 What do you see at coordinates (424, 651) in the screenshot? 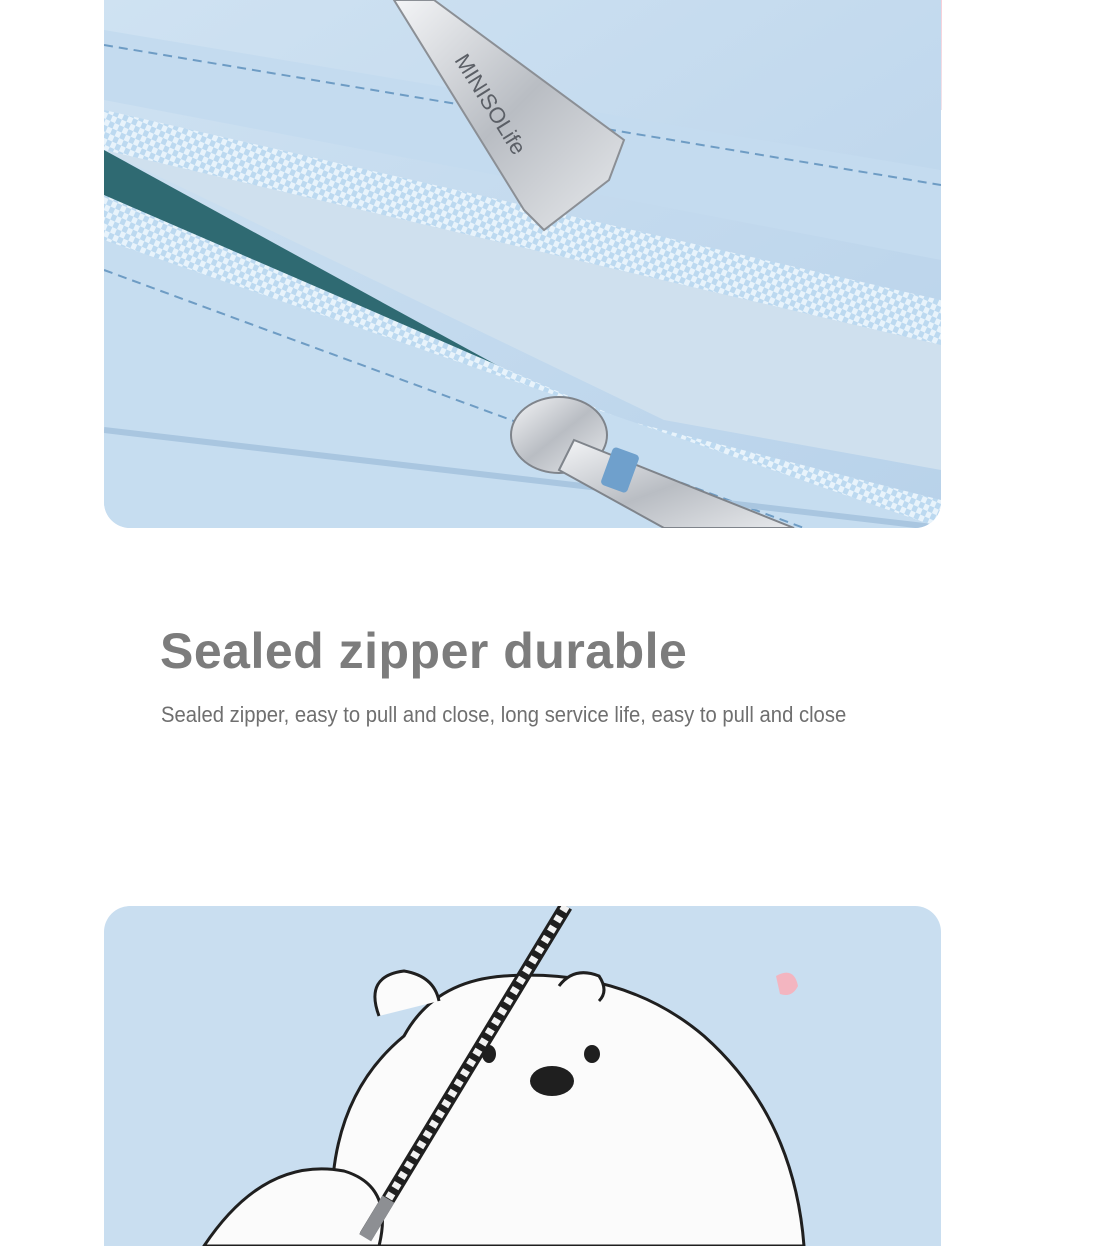
I see `feature-title: Sealed zipper durable` at bounding box center [424, 651].